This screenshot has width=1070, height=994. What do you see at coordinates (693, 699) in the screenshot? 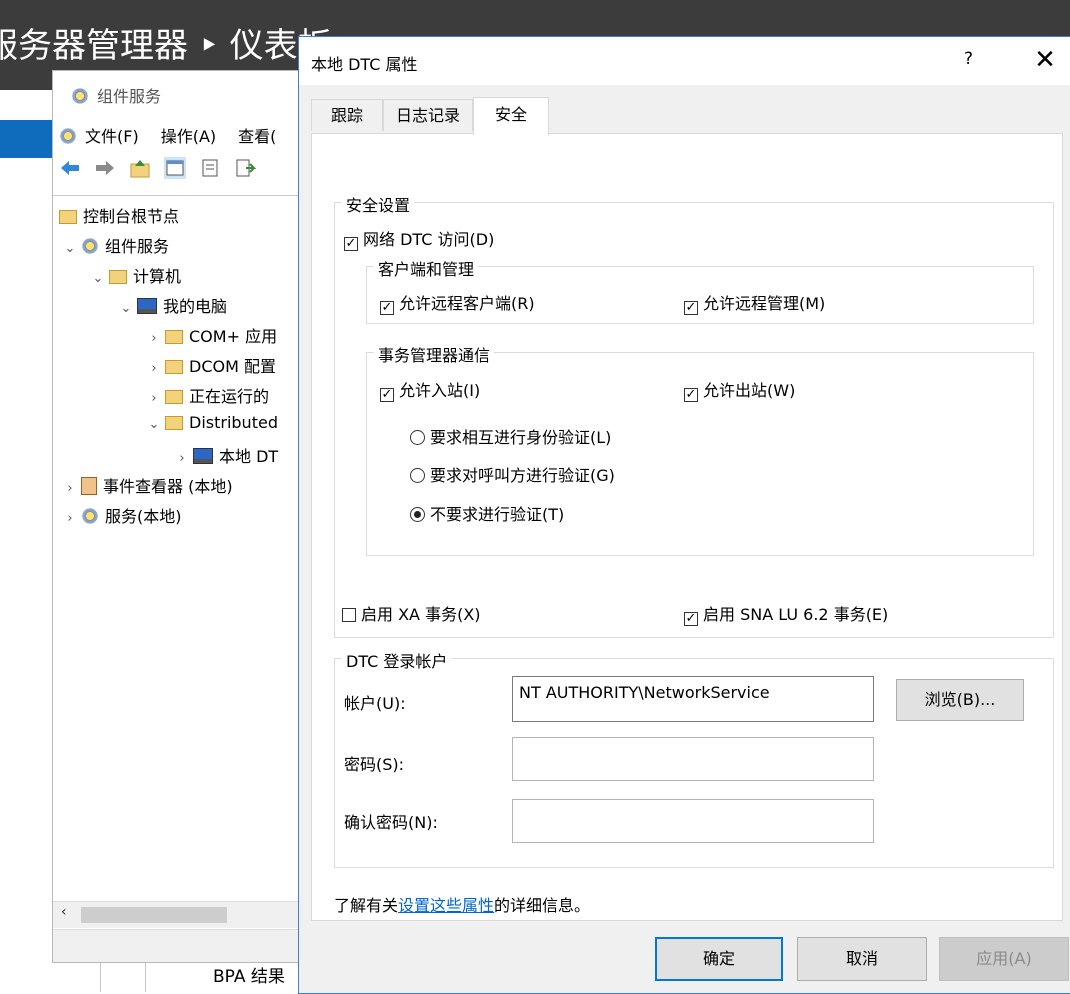
I see `account-input: NT AUTHORITY\NetworkService` at bounding box center [693, 699].